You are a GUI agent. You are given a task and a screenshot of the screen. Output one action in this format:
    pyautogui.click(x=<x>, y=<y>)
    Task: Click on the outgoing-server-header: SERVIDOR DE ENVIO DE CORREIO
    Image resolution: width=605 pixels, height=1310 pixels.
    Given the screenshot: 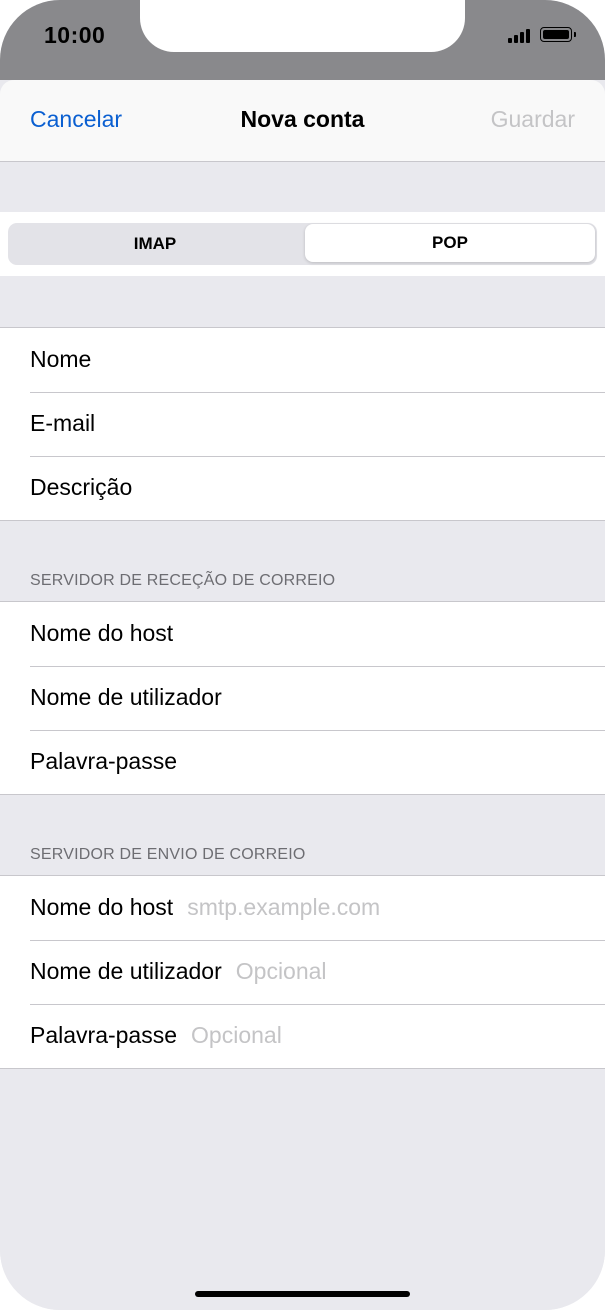 What is the action you would take?
    pyautogui.click(x=168, y=854)
    